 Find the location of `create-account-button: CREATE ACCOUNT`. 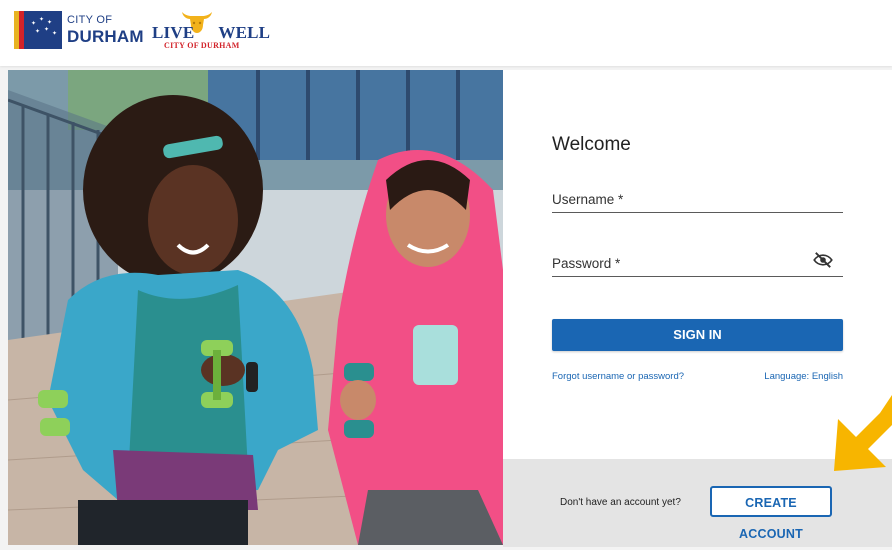

create-account-button: CREATE ACCOUNT is located at coordinates (771, 513).